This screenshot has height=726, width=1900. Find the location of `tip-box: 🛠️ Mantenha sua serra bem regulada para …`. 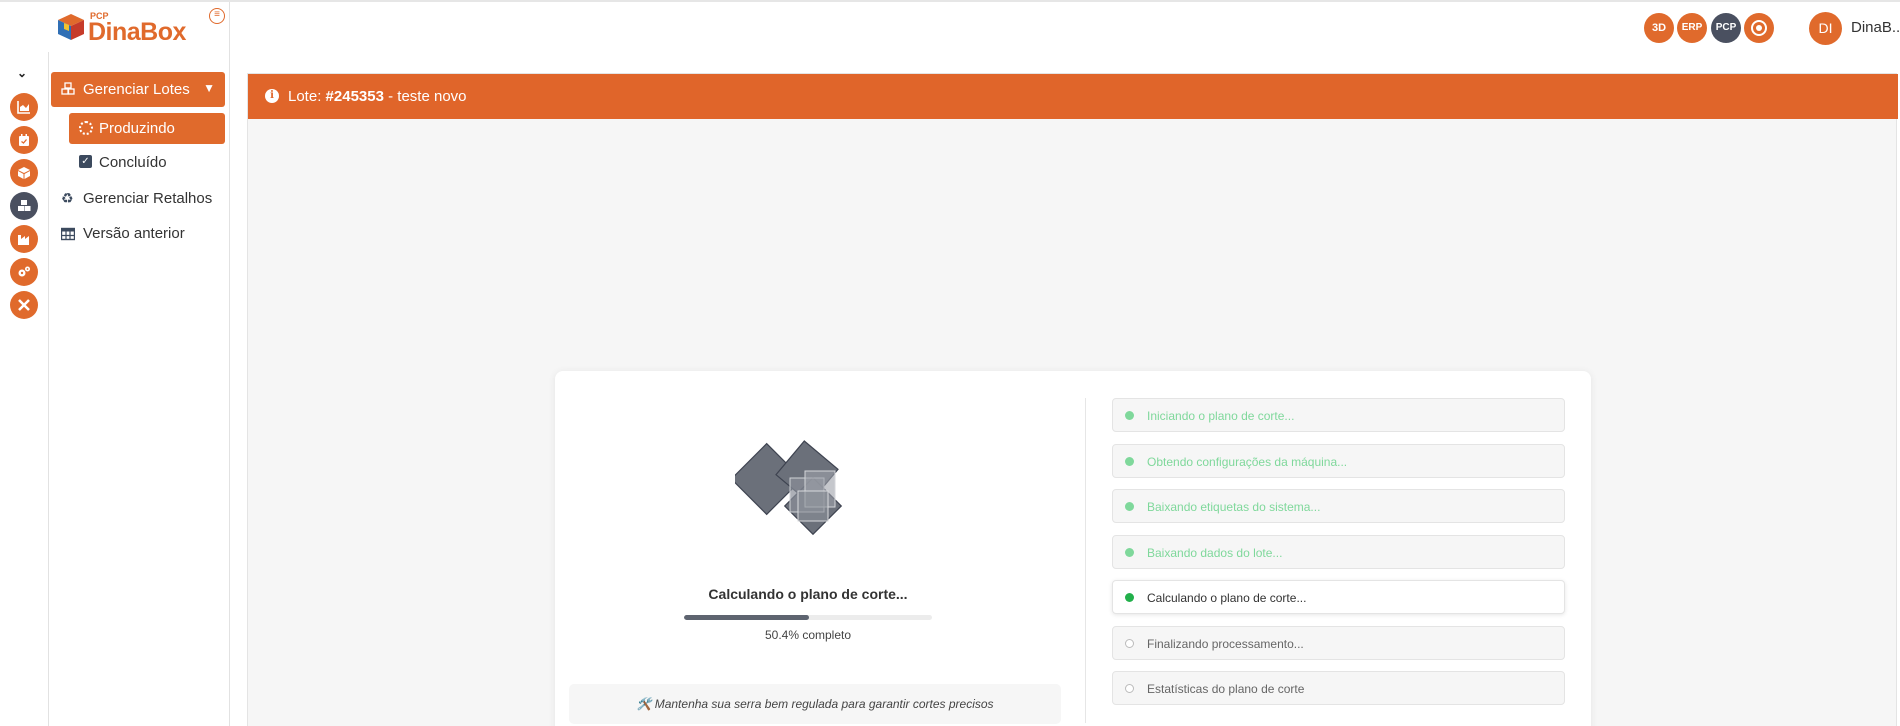

tip-box: 🛠️ Mantenha sua serra bem regulada para … is located at coordinates (815, 704).